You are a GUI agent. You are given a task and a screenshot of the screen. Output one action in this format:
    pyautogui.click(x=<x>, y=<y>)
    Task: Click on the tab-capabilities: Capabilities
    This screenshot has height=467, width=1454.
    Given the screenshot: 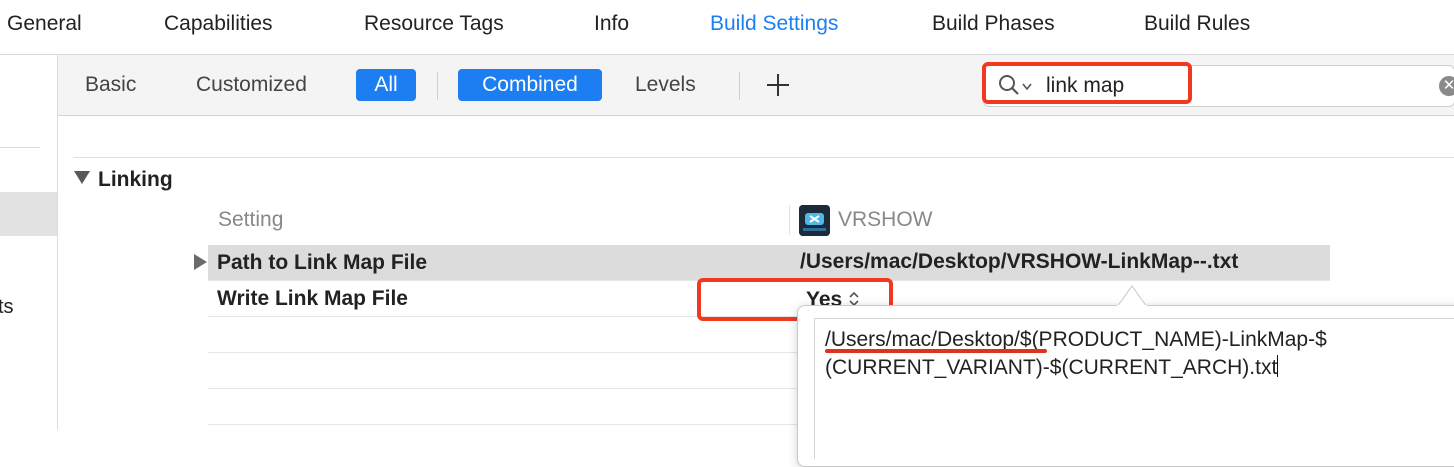 What is the action you would take?
    pyautogui.click(x=218, y=24)
    